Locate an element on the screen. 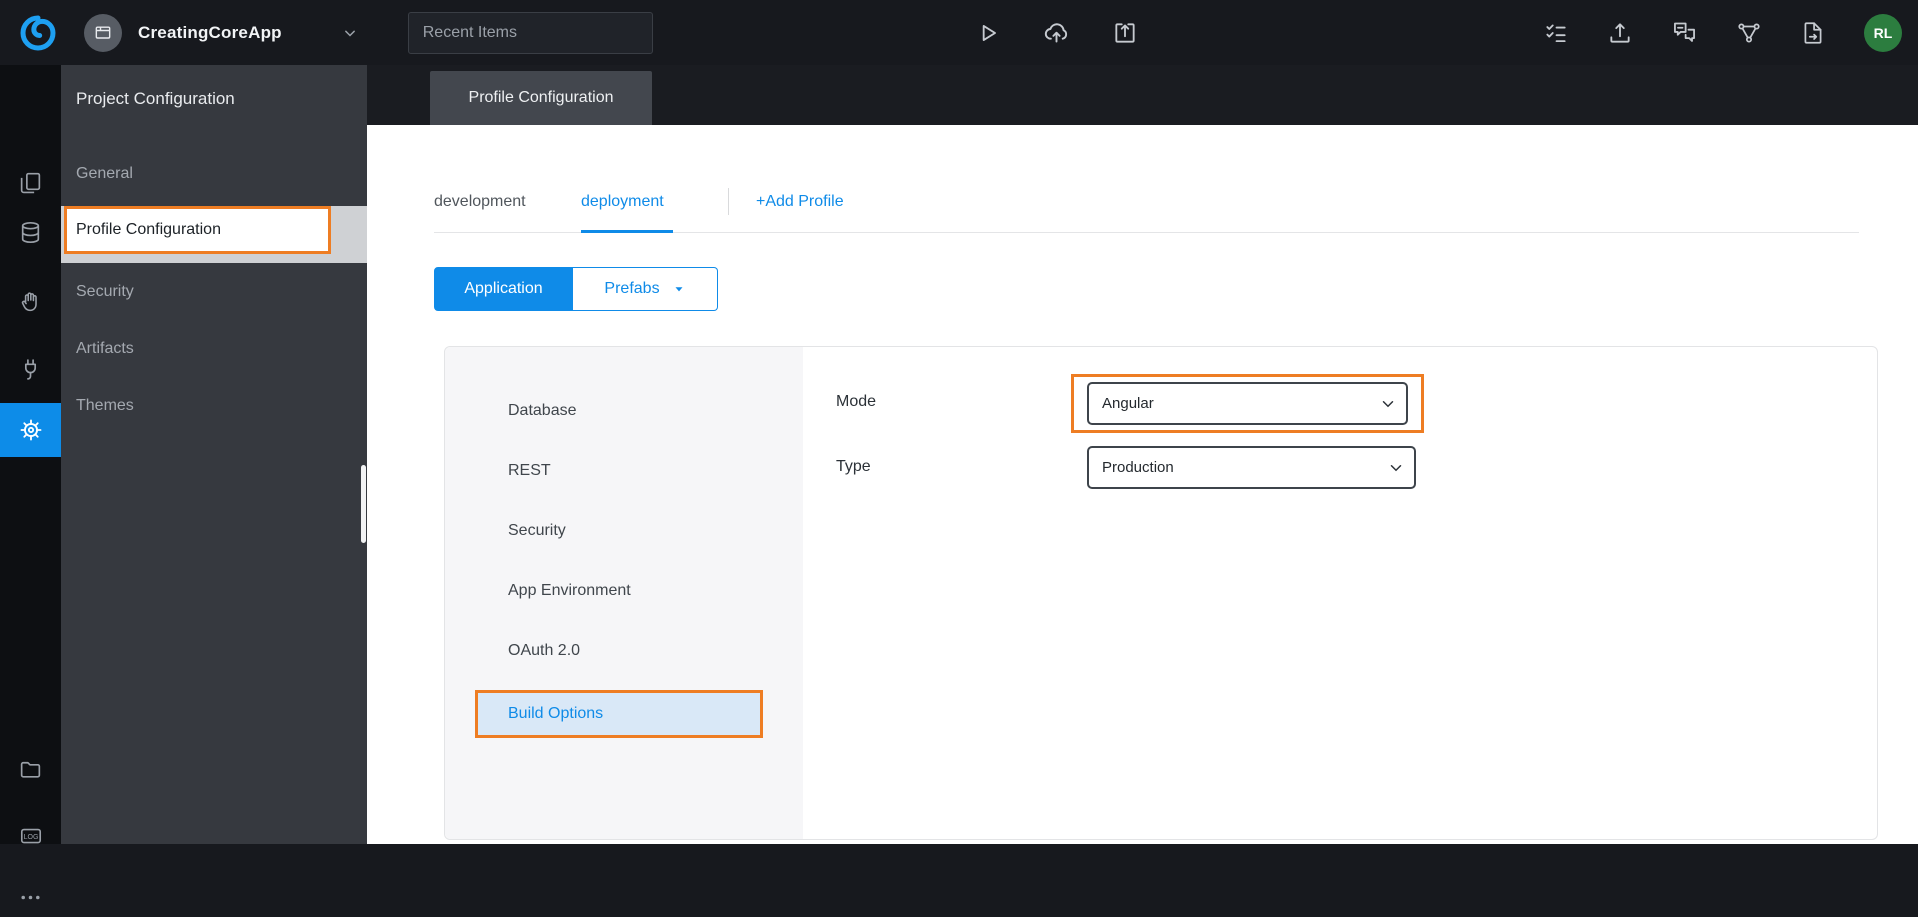 The height and width of the screenshot is (917, 1918). prefabs-button: Prefabs is located at coordinates (645, 289).